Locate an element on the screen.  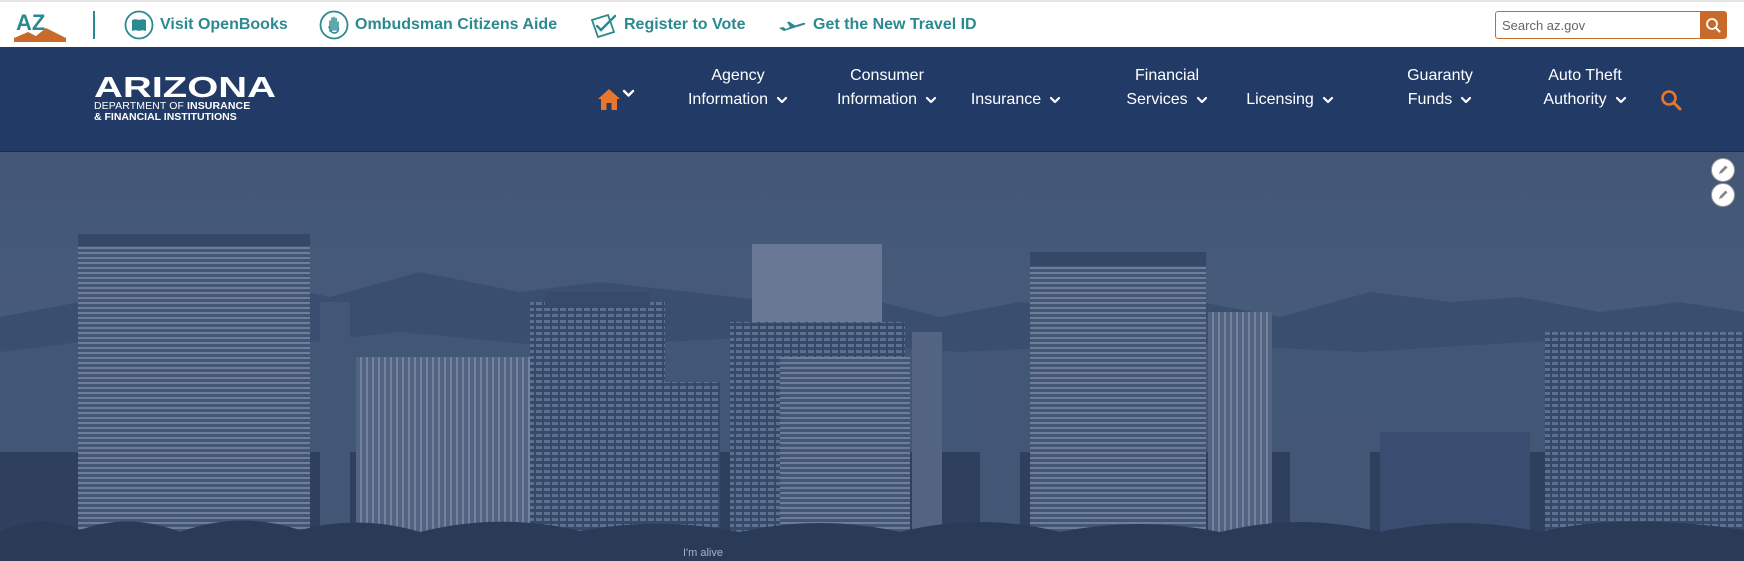
nav-search-button is located at coordinates (1671, 100).